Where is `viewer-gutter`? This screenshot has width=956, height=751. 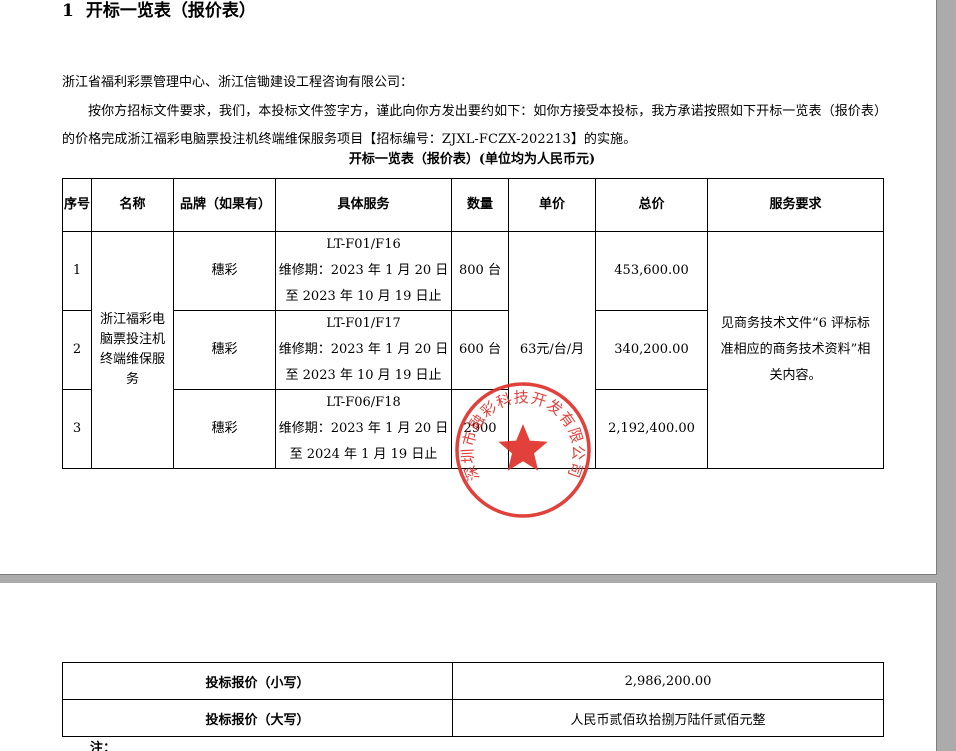 viewer-gutter is located at coordinates (946, 375).